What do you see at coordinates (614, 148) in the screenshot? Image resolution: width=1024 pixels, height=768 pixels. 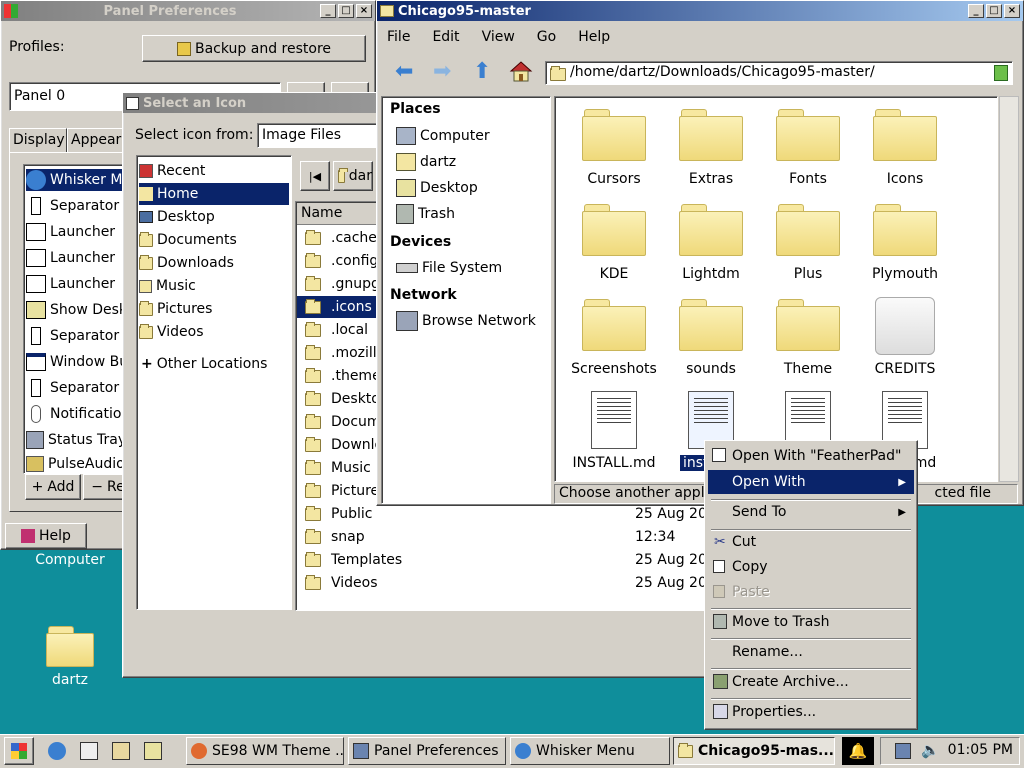 I see `file-icon-item: Cursors` at bounding box center [614, 148].